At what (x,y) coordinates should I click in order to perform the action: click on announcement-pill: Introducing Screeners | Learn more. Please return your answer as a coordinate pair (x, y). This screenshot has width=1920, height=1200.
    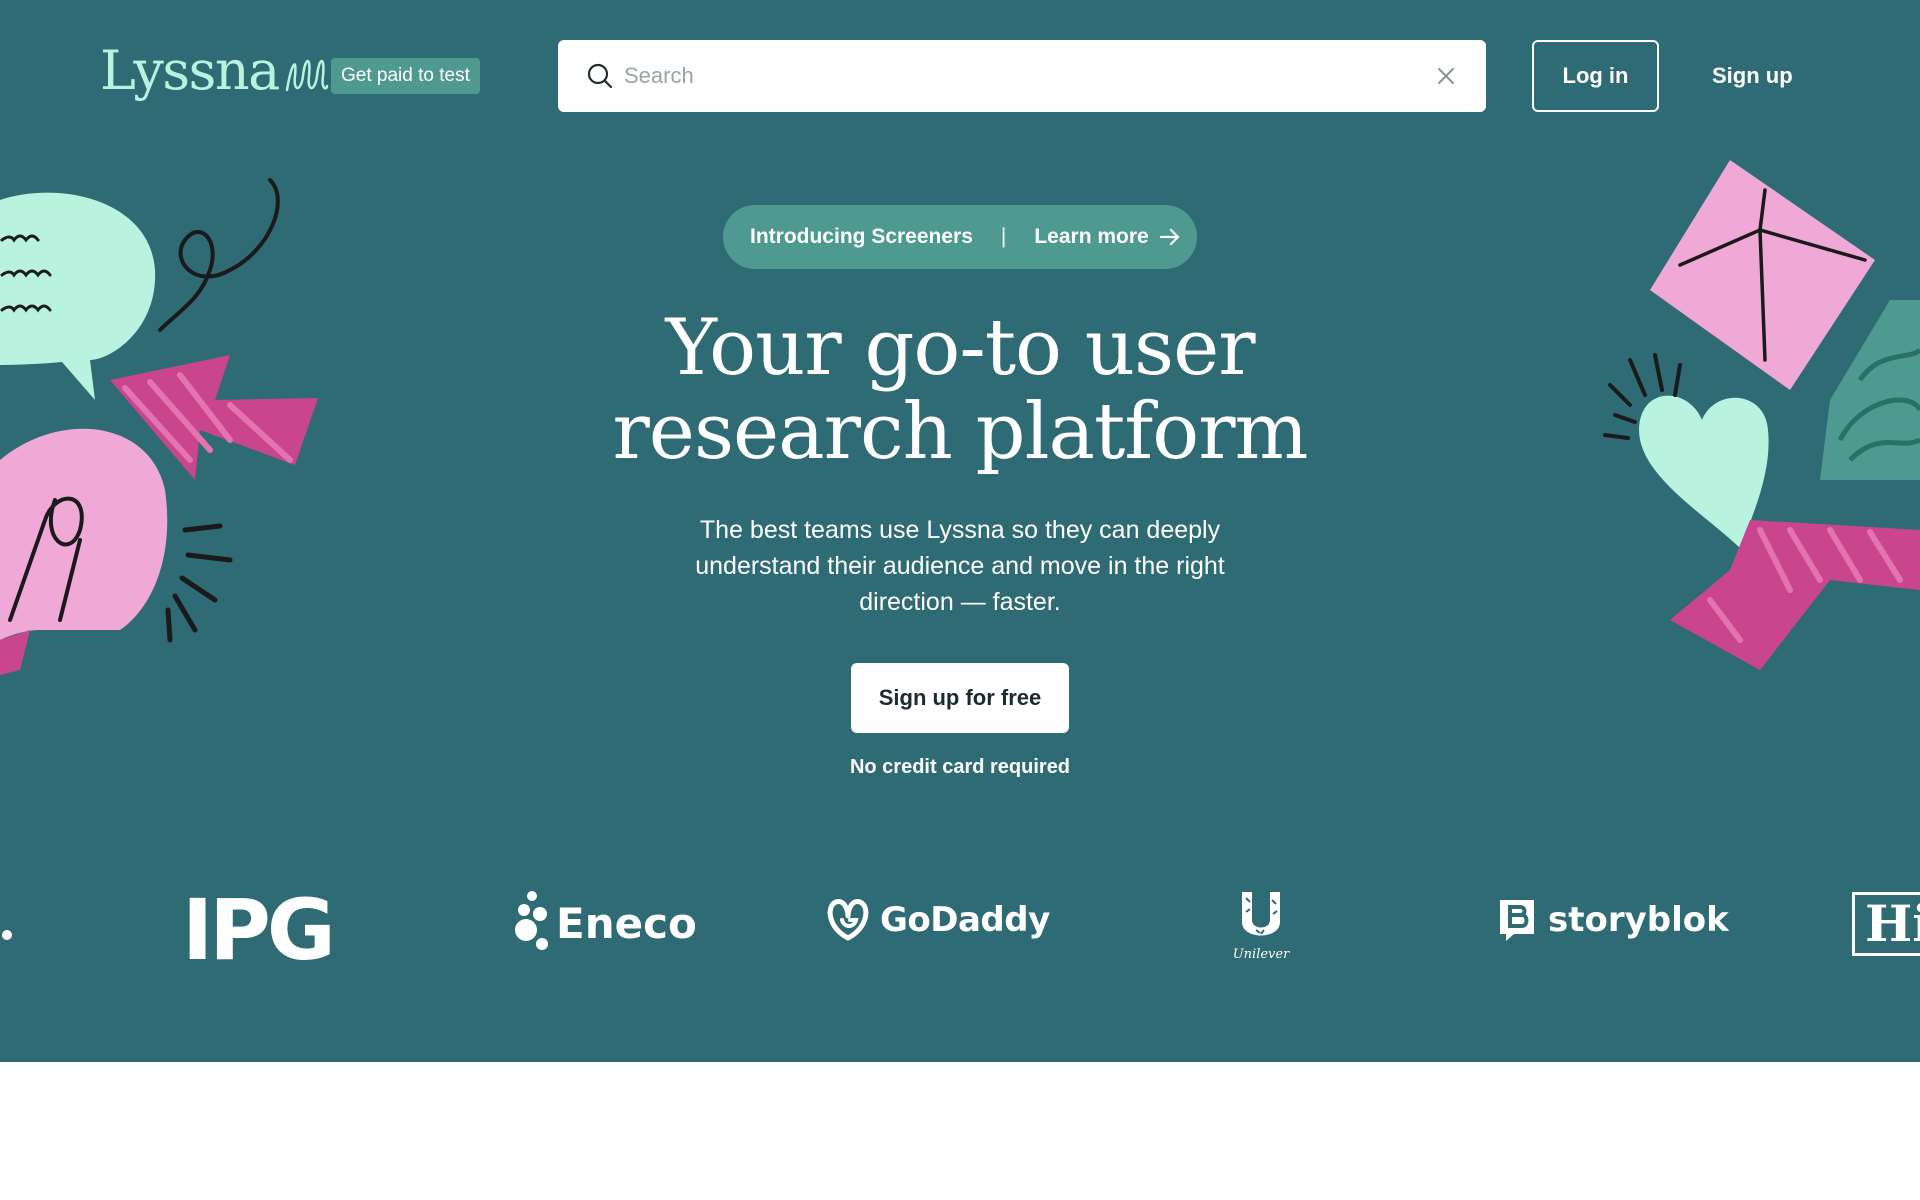
    Looking at the image, I should click on (960, 237).